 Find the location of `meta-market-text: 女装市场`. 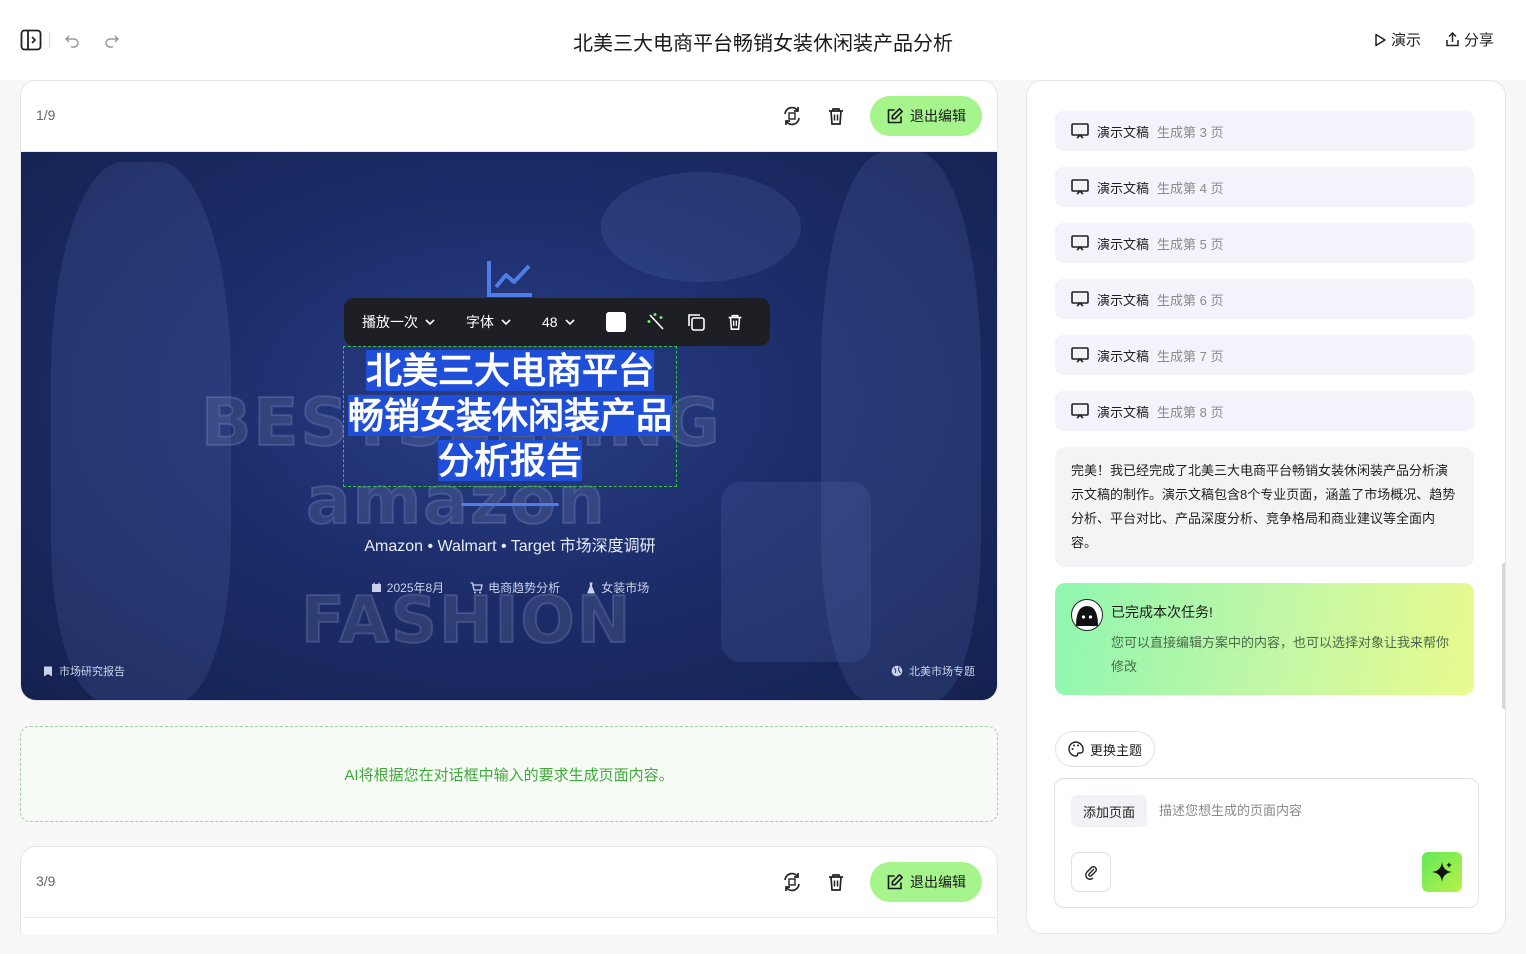

meta-market-text: 女装市场 is located at coordinates (625, 588).